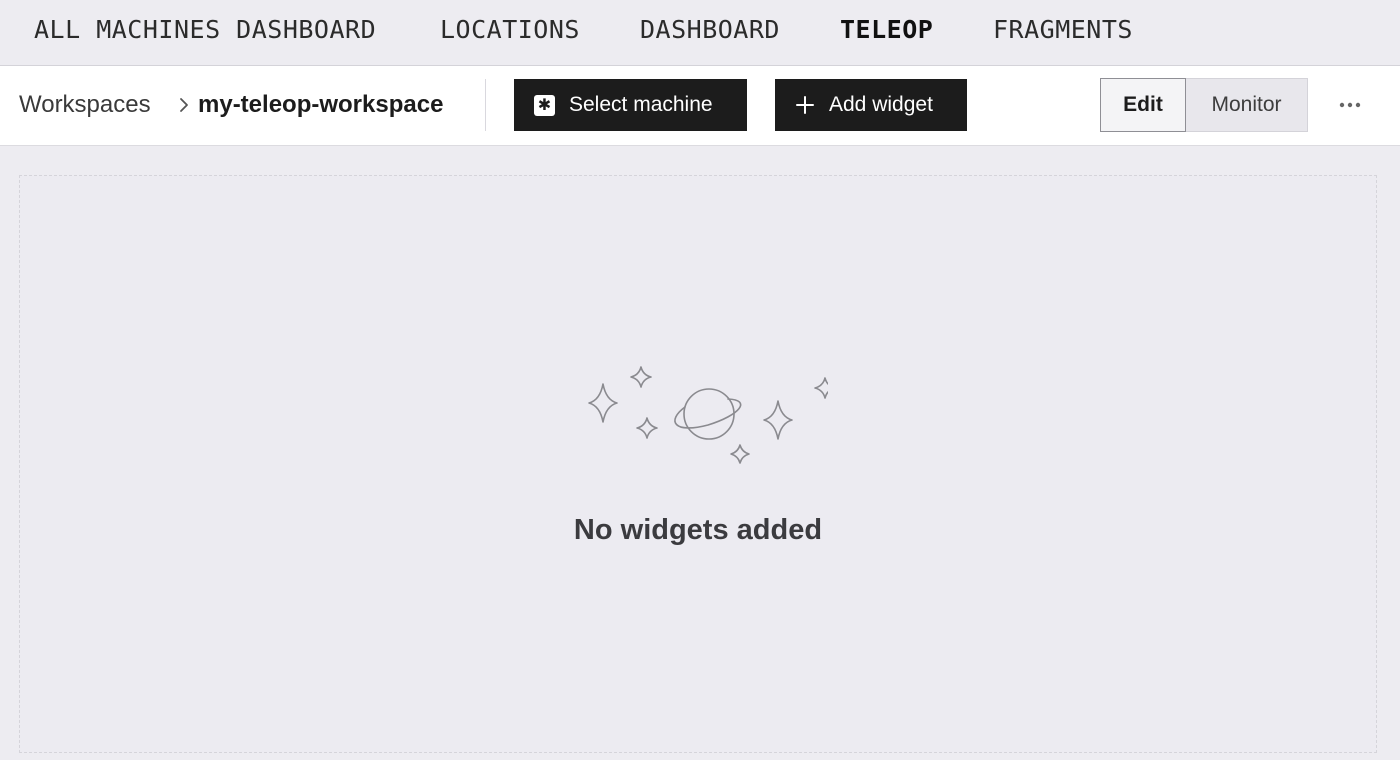  I want to click on select-machine-button: ✱ Select machine, so click(630, 105).